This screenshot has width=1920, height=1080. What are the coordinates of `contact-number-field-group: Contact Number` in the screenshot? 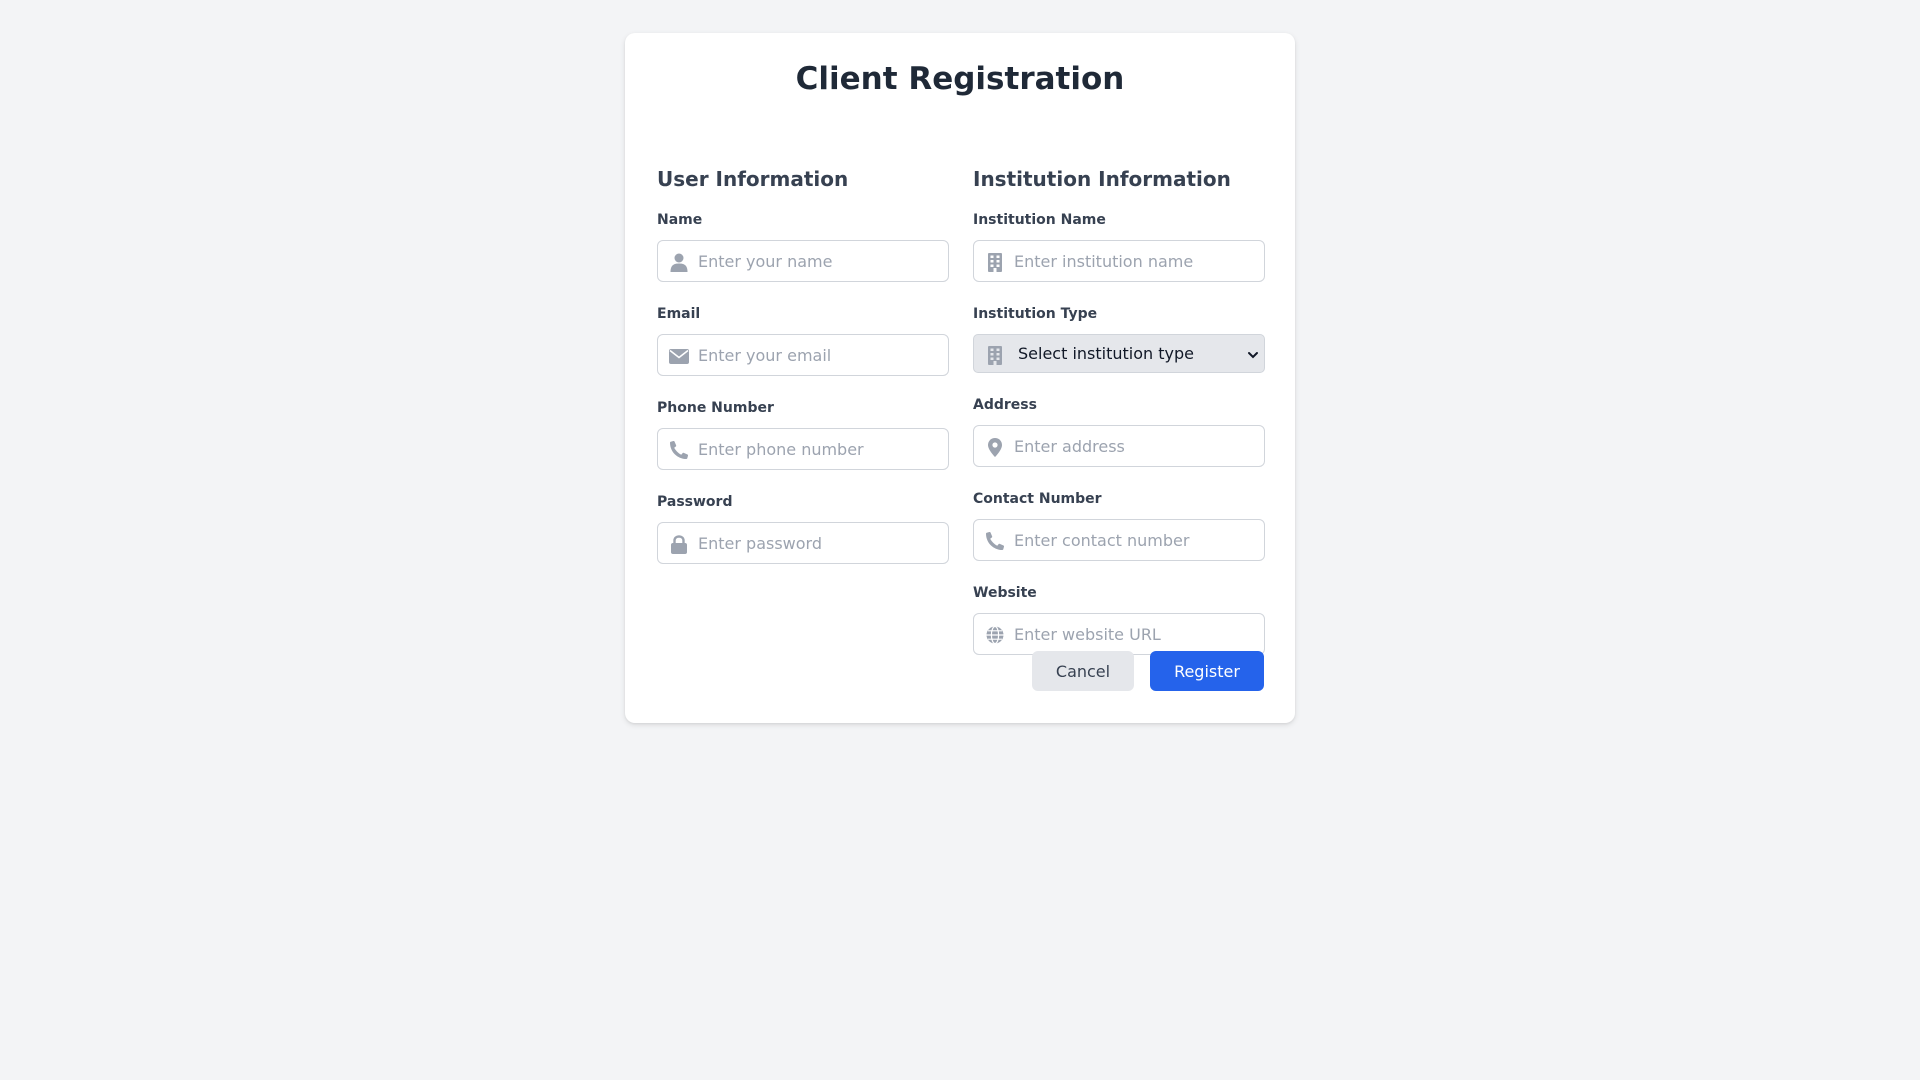 It's located at (1119, 525).